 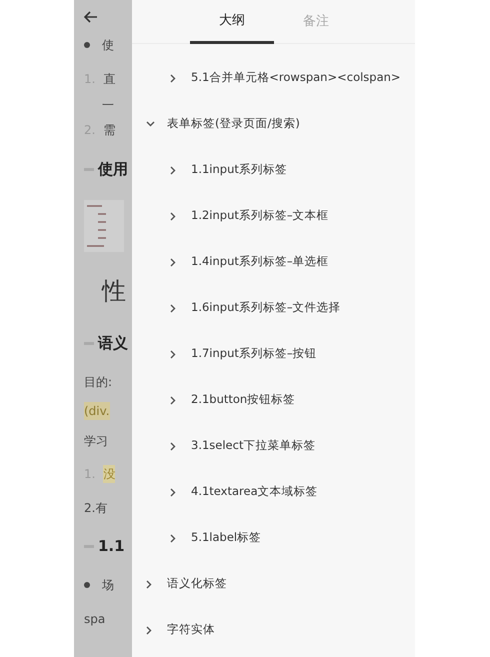 I want to click on outline-label: 1.2input系列标签–文本框, so click(x=260, y=215).